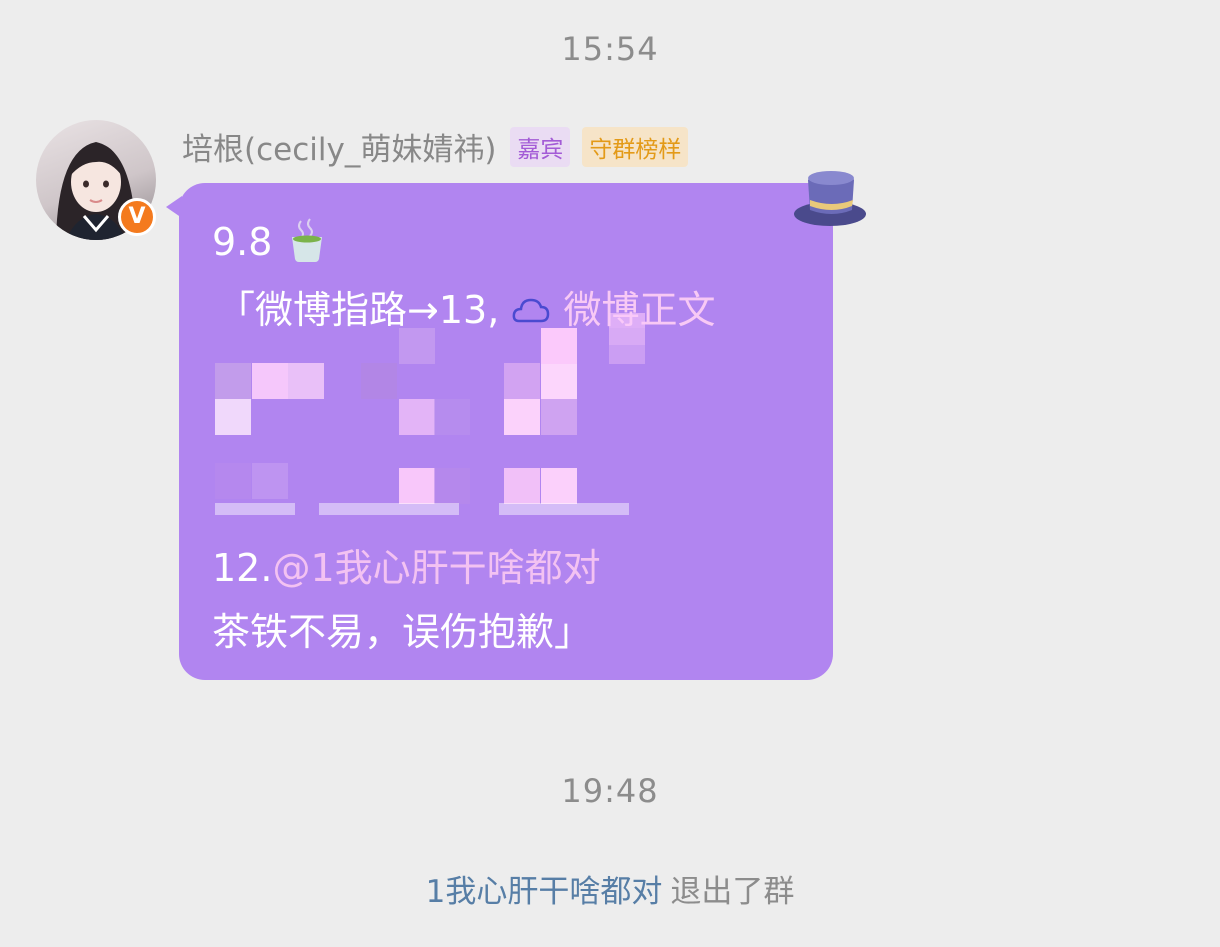 The height and width of the screenshot is (947, 1220). I want to click on timestamp: 19:48, so click(610, 791).